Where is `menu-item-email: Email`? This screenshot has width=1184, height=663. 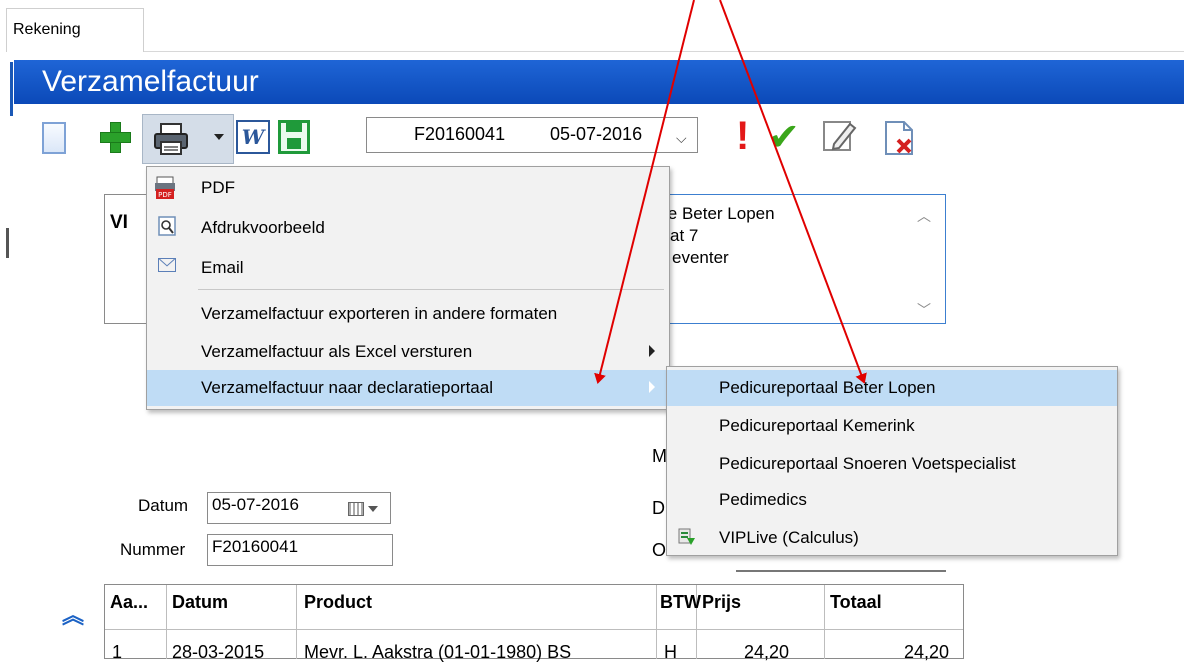 menu-item-email: Email is located at coordinates (408, 268).